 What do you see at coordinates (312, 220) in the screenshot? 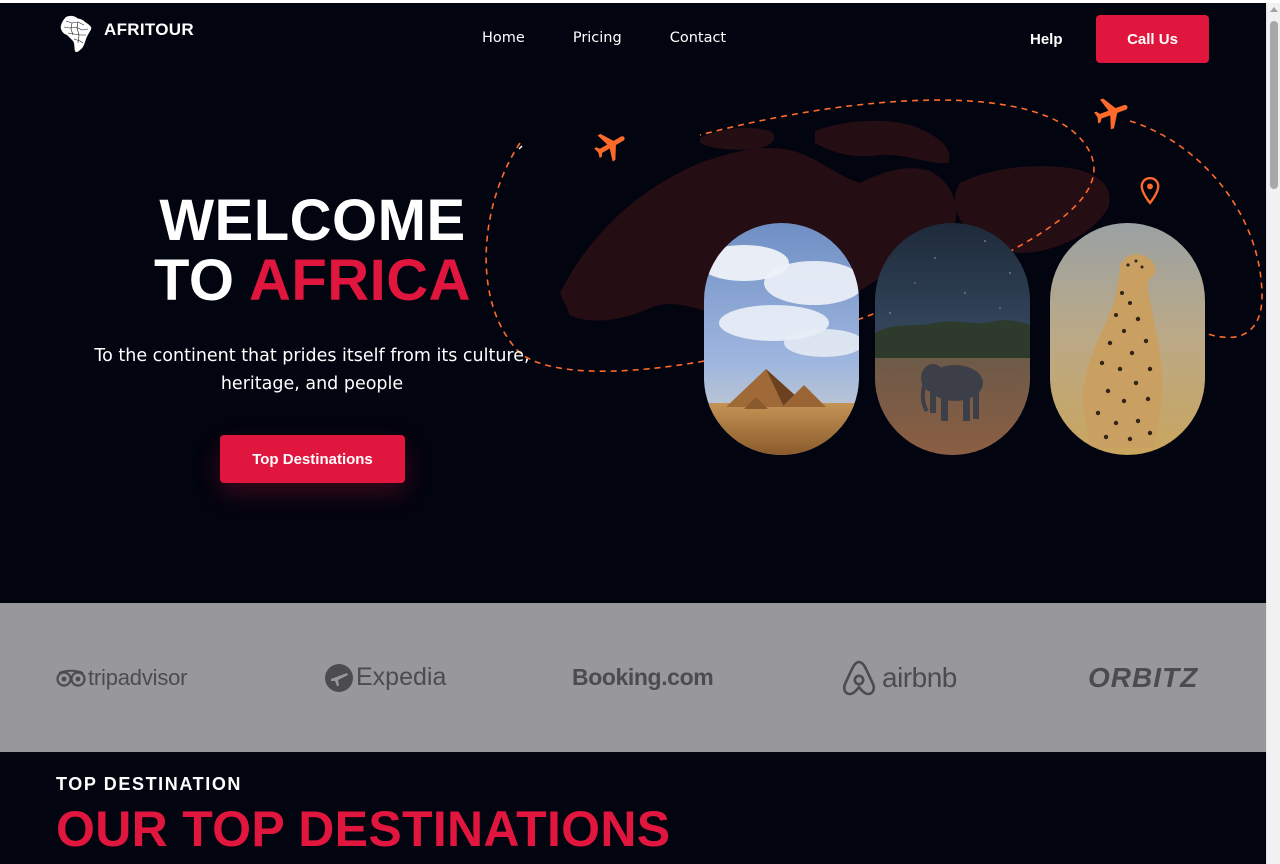
I see `hero-title-line1: WELCOME` at bounding box center [312, 220].